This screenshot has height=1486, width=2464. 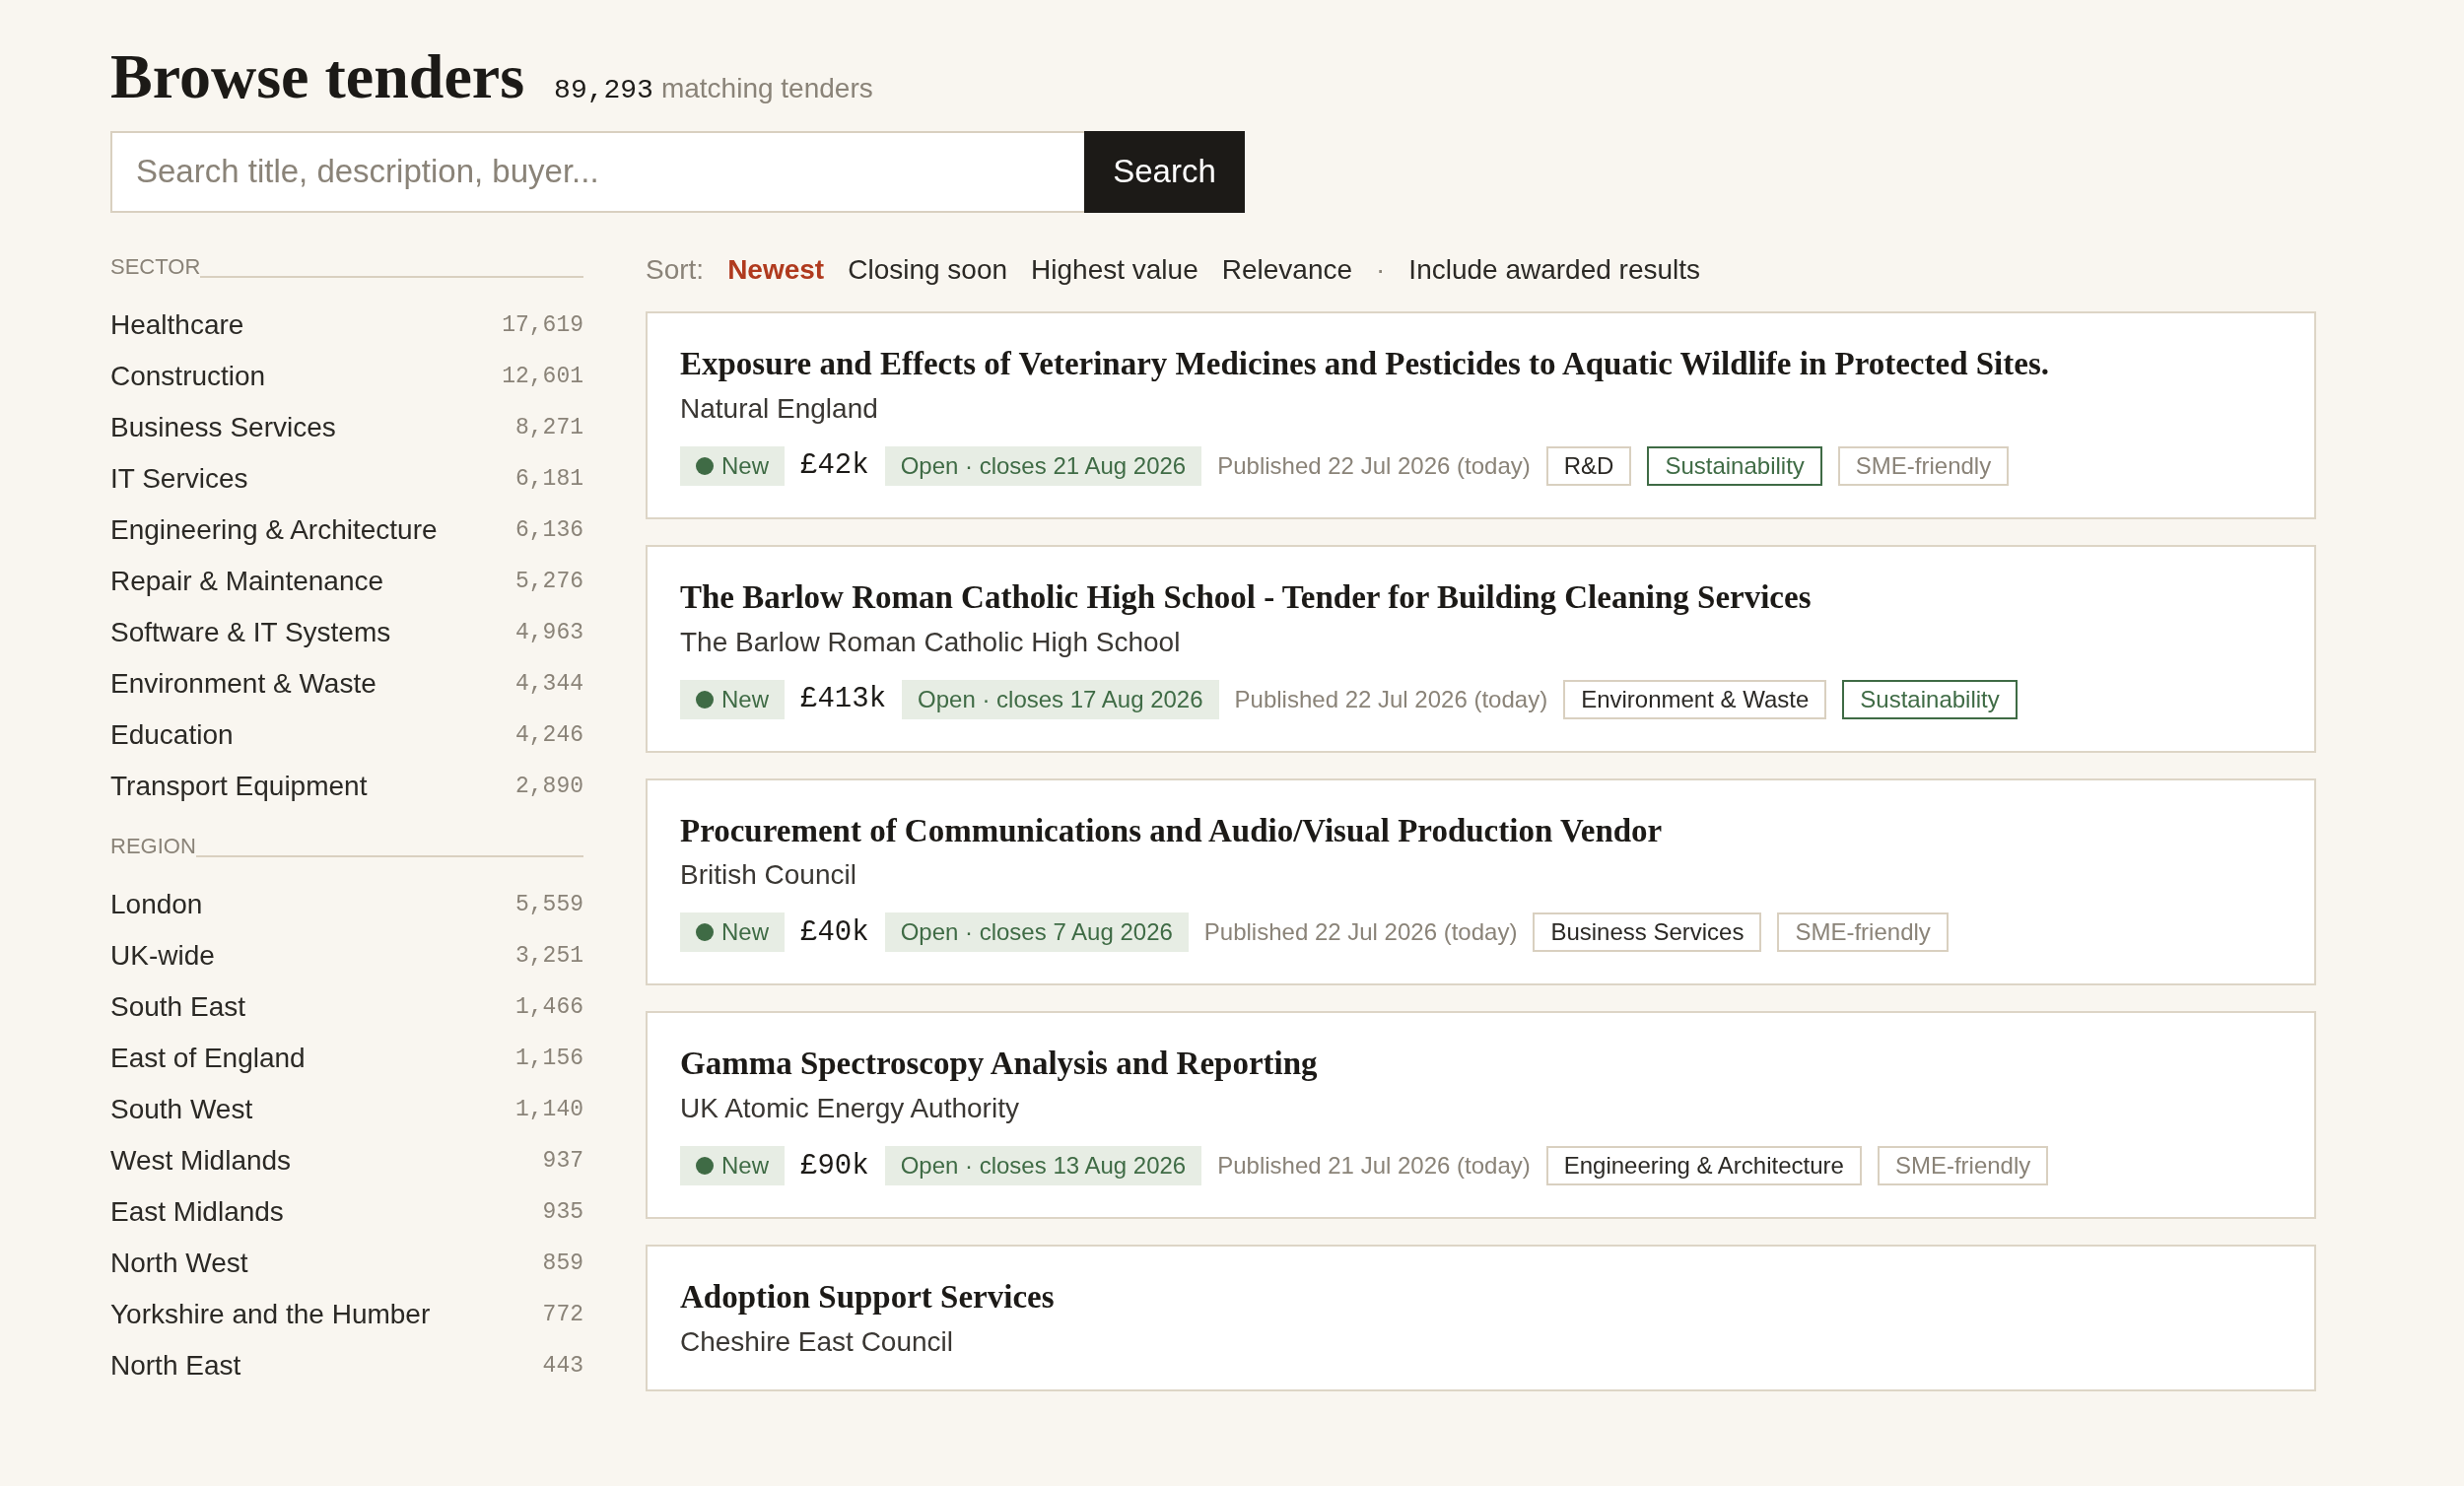 I want to click on filter-option: UK-wide, so click(x=162, y=955).